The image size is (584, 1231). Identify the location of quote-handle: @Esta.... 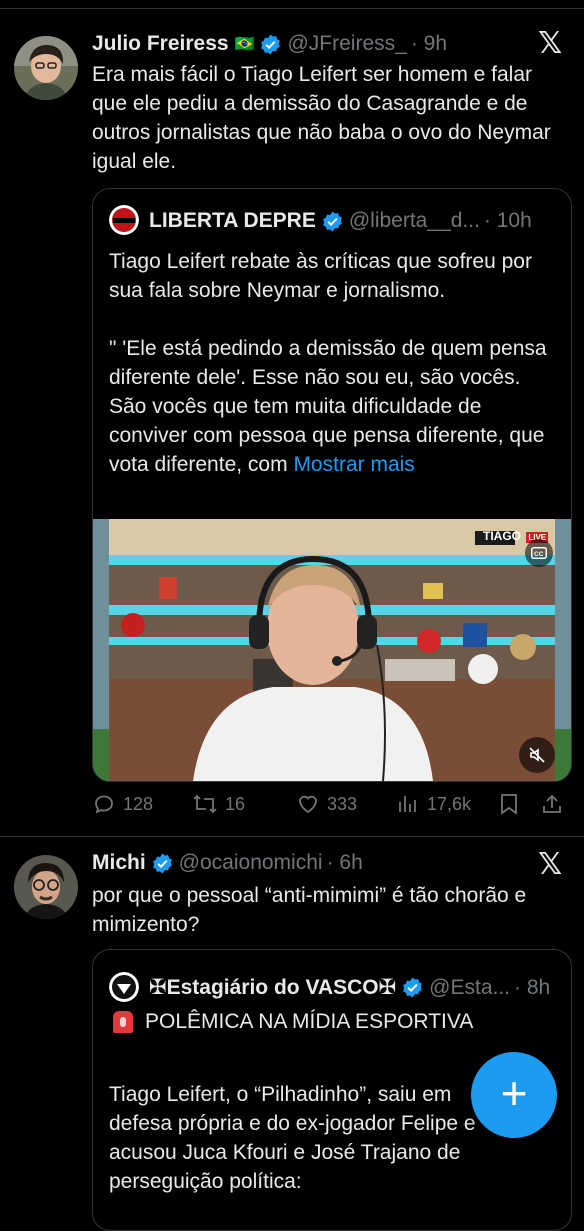
(470, 987).